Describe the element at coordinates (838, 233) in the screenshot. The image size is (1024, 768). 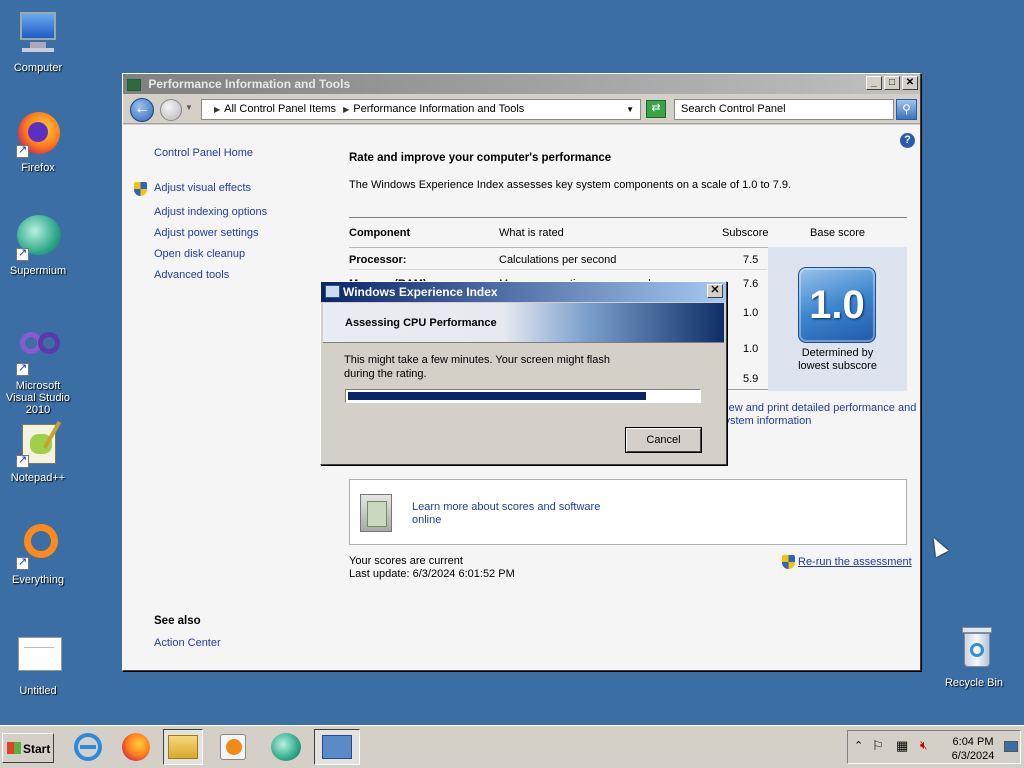
I see `header-base-score: Base score` at that location.